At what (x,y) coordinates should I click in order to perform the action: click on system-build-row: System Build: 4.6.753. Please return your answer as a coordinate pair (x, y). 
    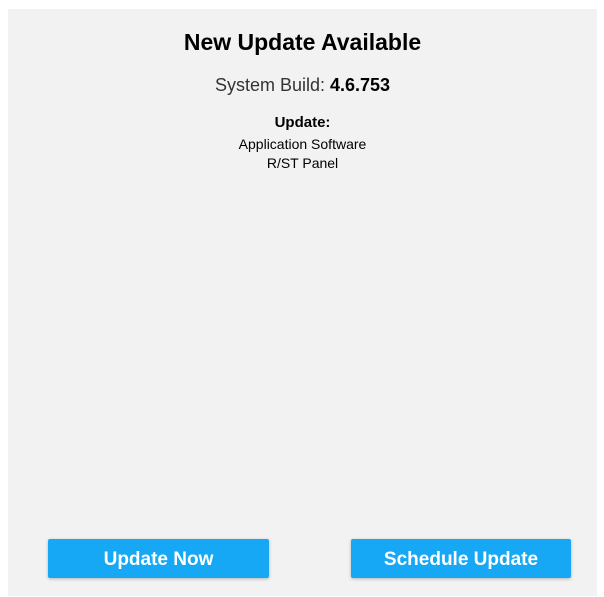
    Looking at the image, I should click on (302, 85).